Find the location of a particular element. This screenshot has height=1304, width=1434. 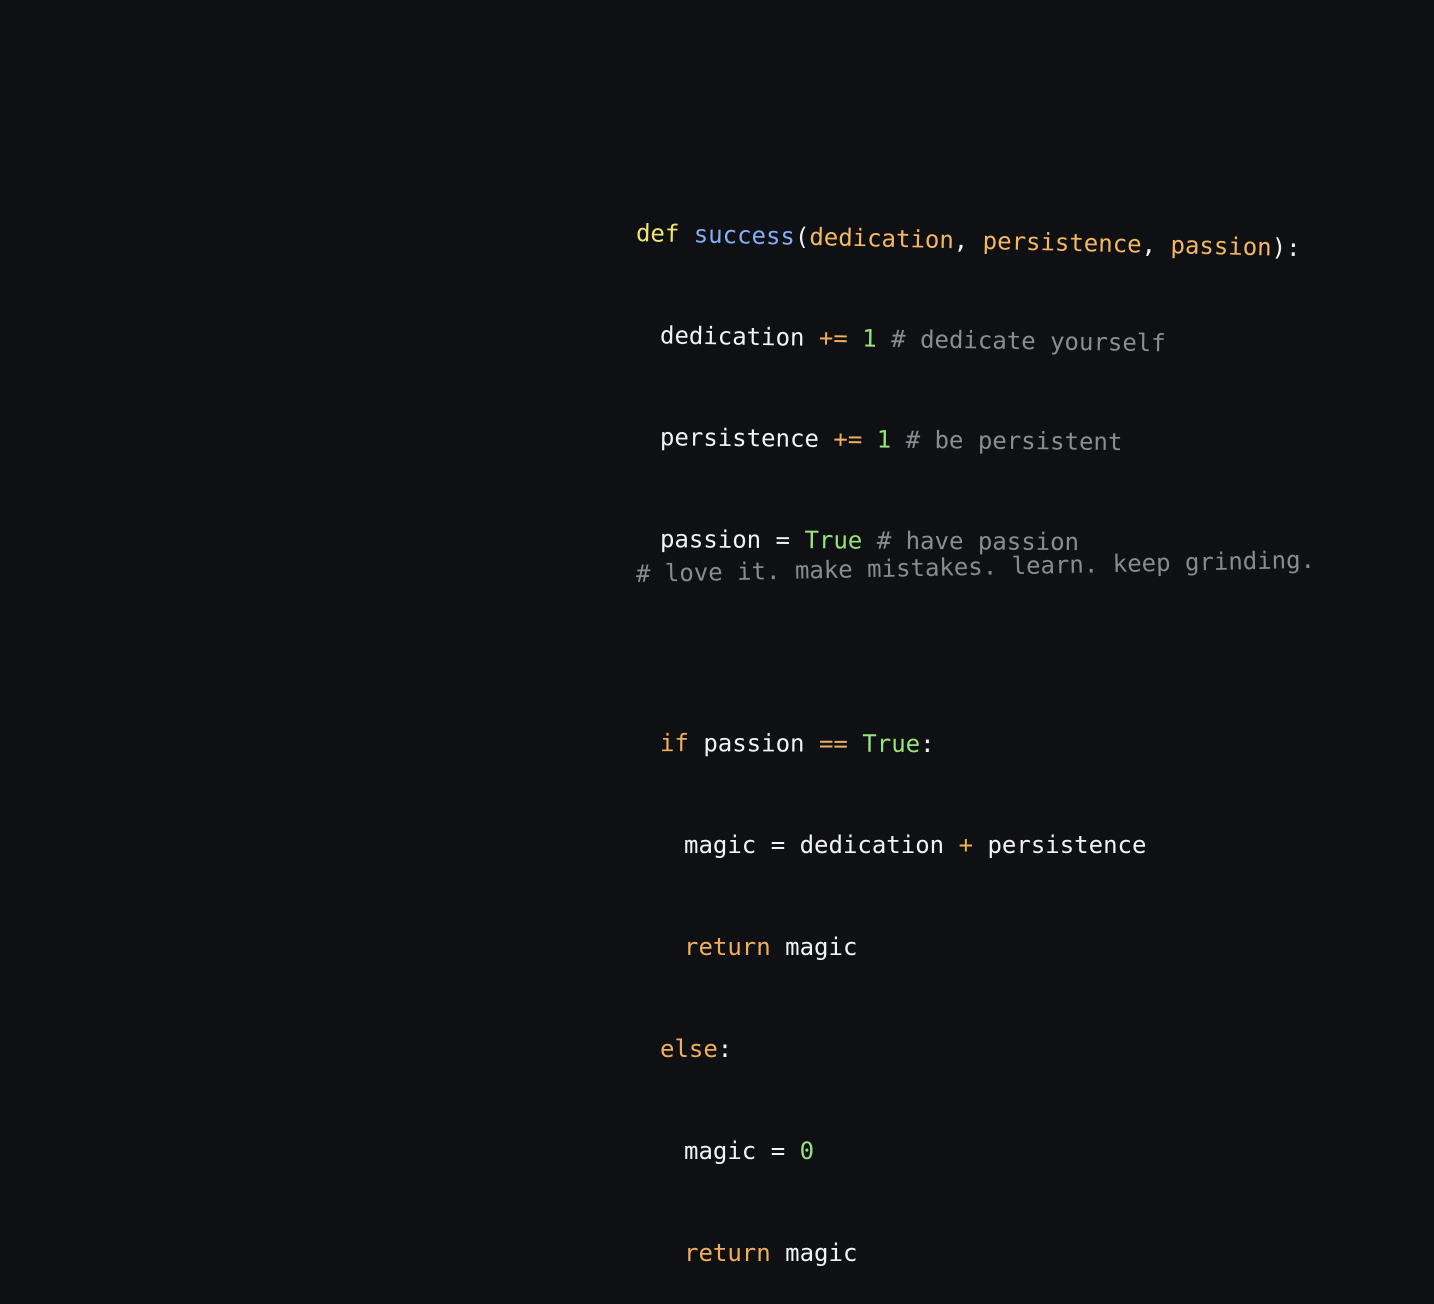

operator: + is located at coordinates (966, 845).